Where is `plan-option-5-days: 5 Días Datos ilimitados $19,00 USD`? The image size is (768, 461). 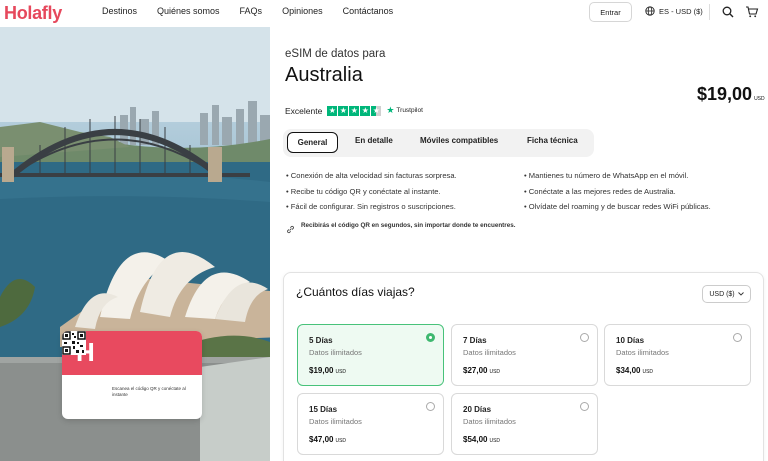 plan-option-5-days: 5 Días Datos ilimitados $19,00 USD is located at coordinates (370, 355).